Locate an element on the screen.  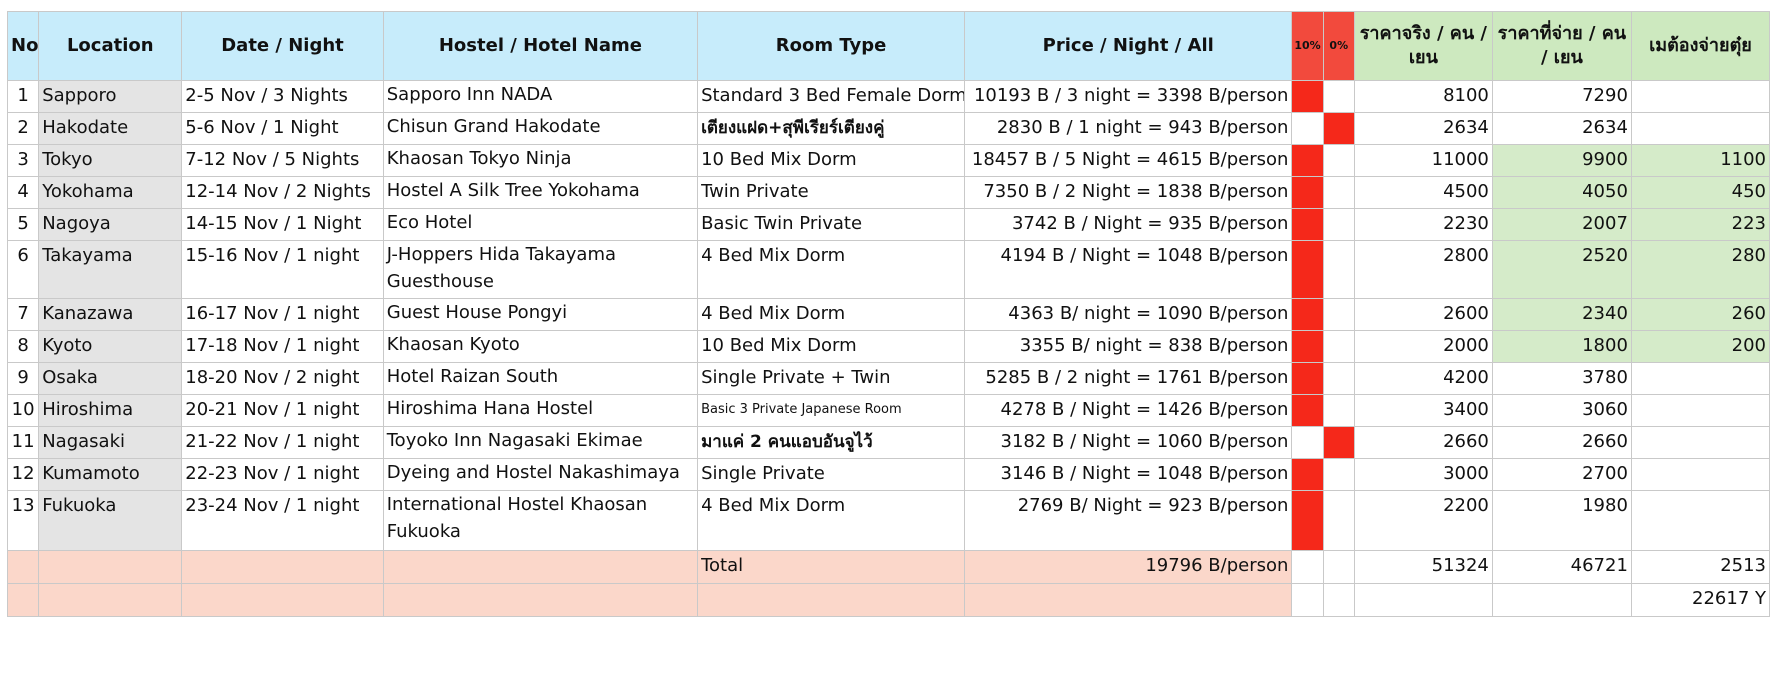
real-price-cell: 8100 is located at coordinates (1423, 96).